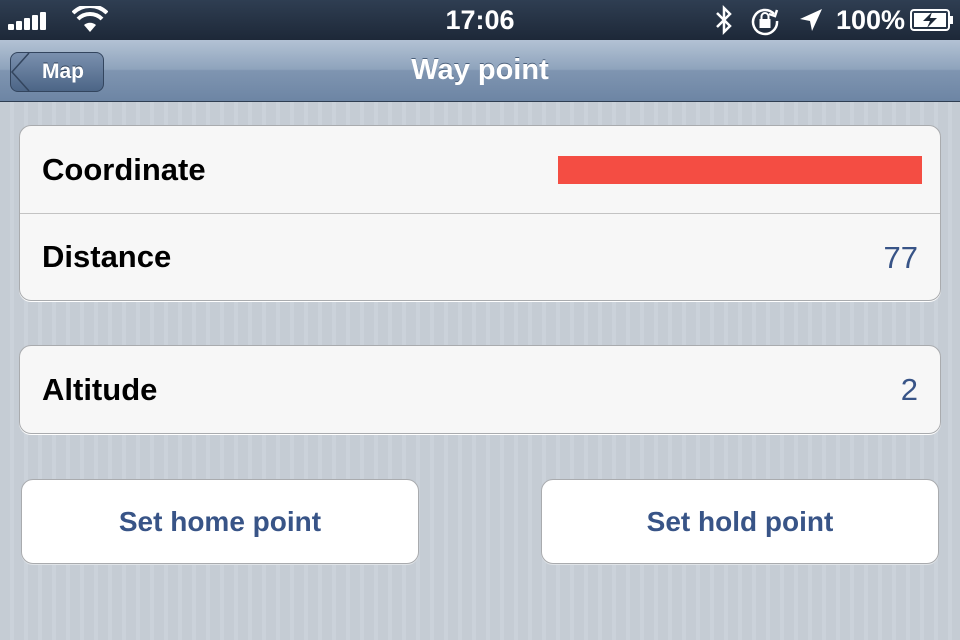  Describe the element at coordinates (220, 521) in the screenshot. I see `set-home-point-button: Set home point` at that location.